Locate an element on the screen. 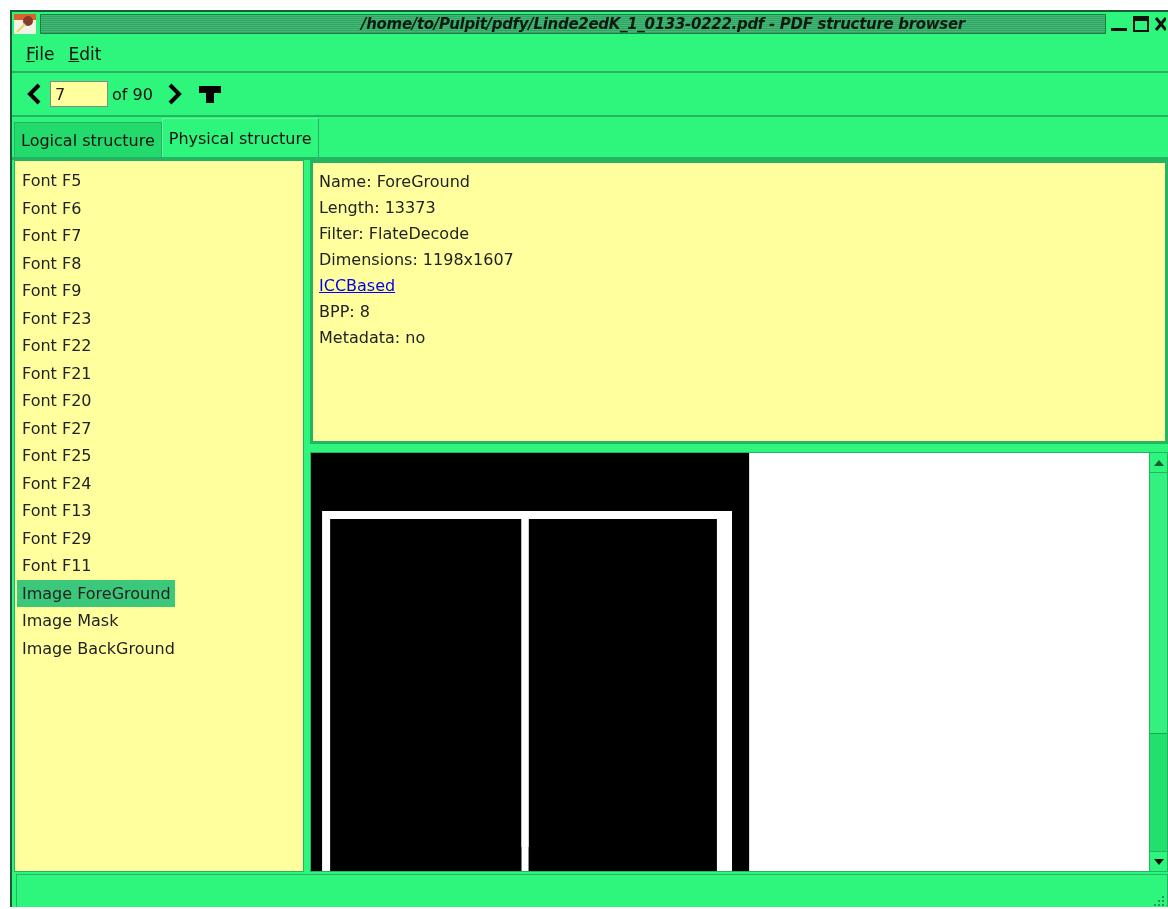 The image size is (1168, 909). window-title: /home/to/Pulpit/pdfy/Linde2edK_1_0133-0222.pdf - PDF structure browser is located at coordinates (663, 24).